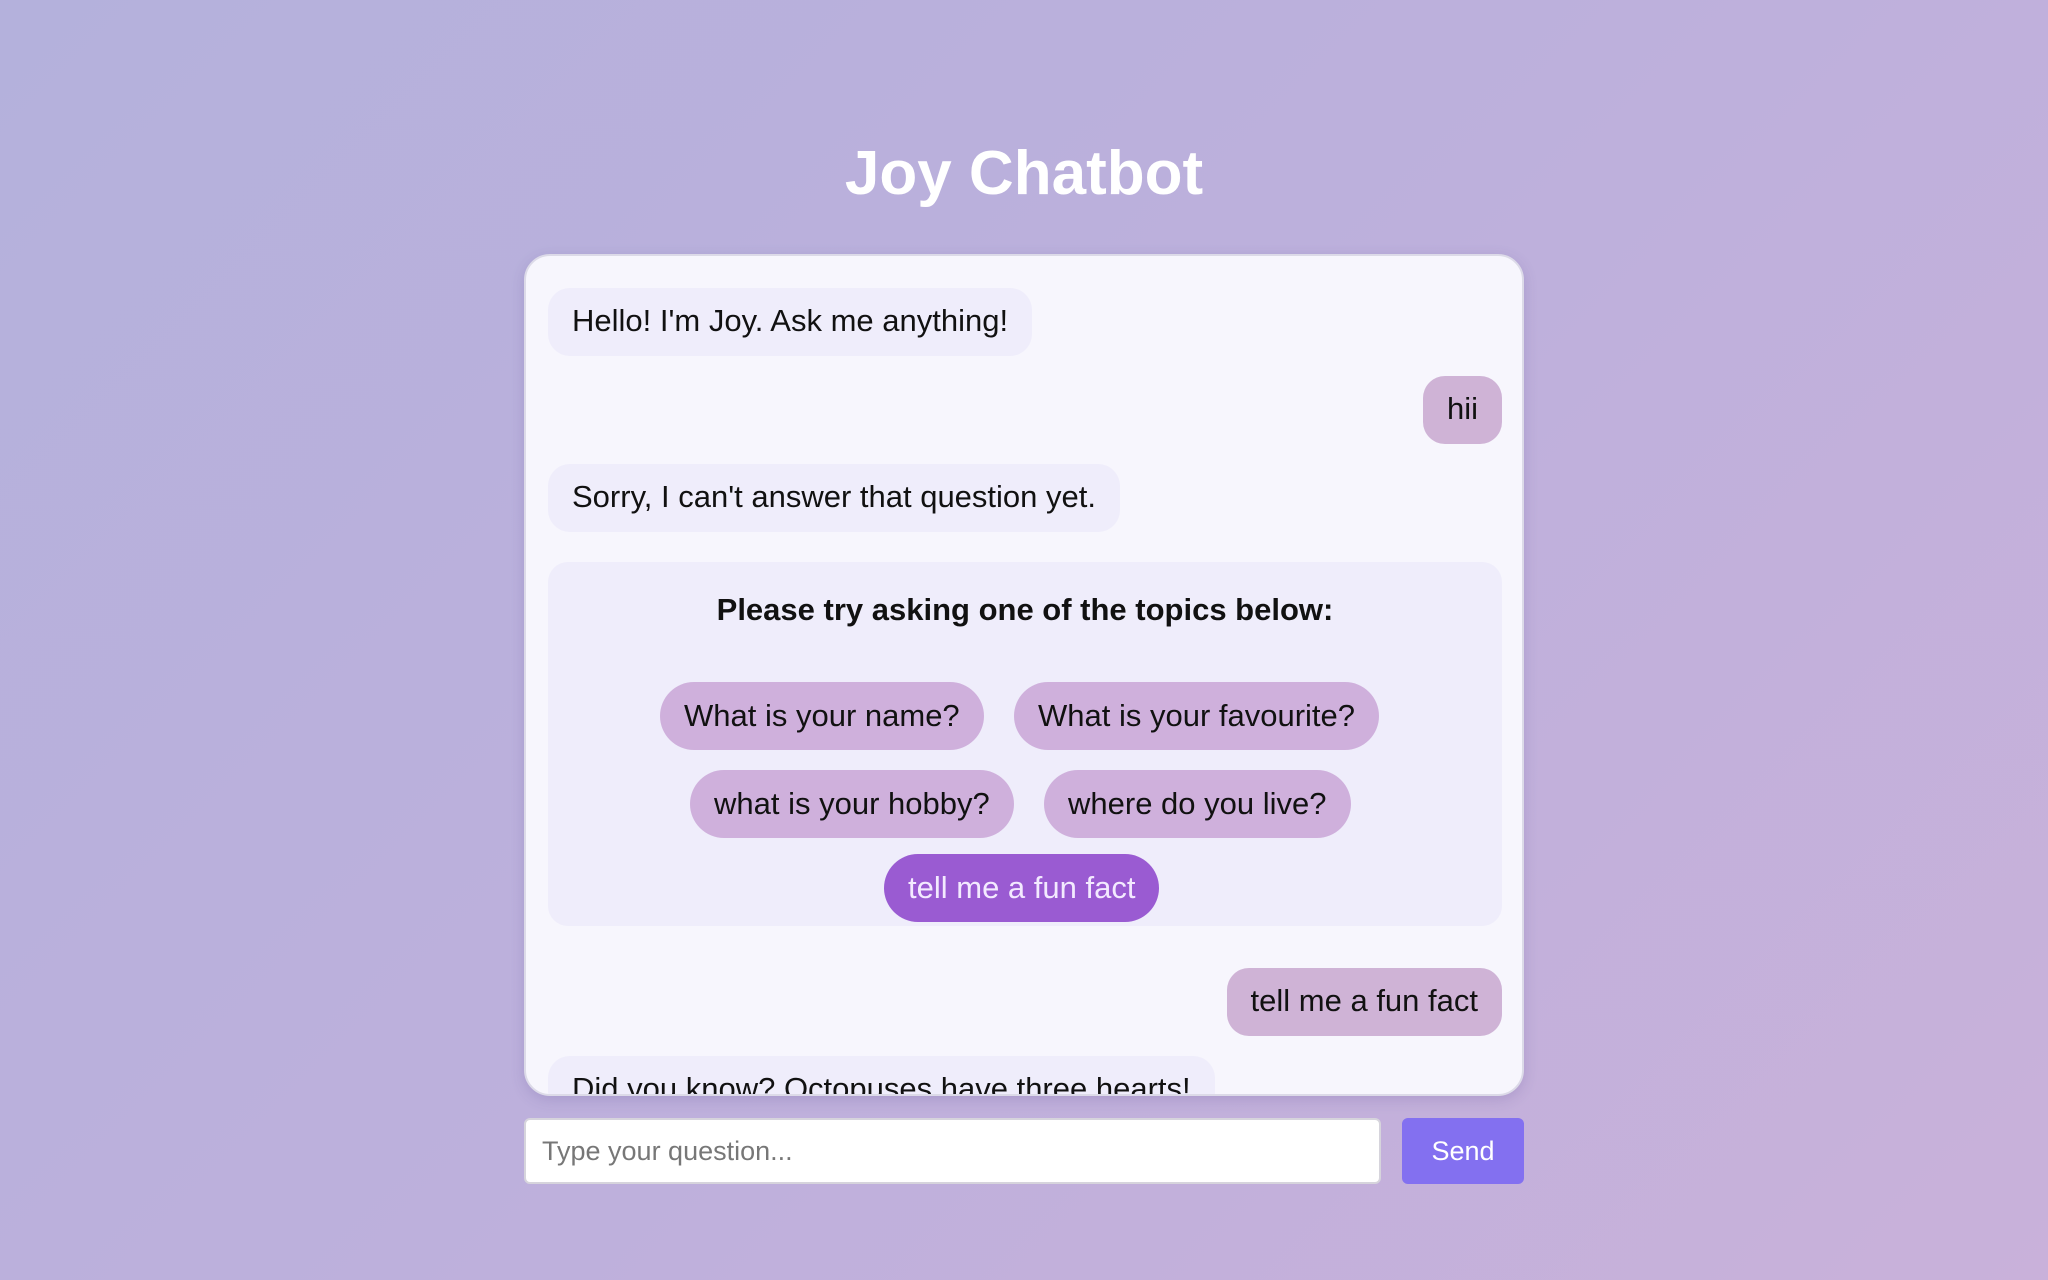  I want to click on page-title: Joy Chatbot, so click(1024, 173).